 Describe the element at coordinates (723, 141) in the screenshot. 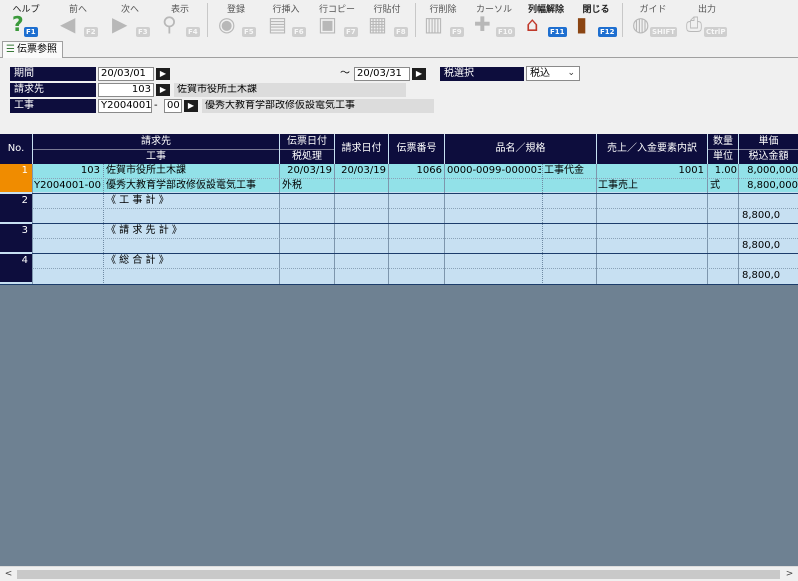

I see `col-qty-header: 数量` at that location.